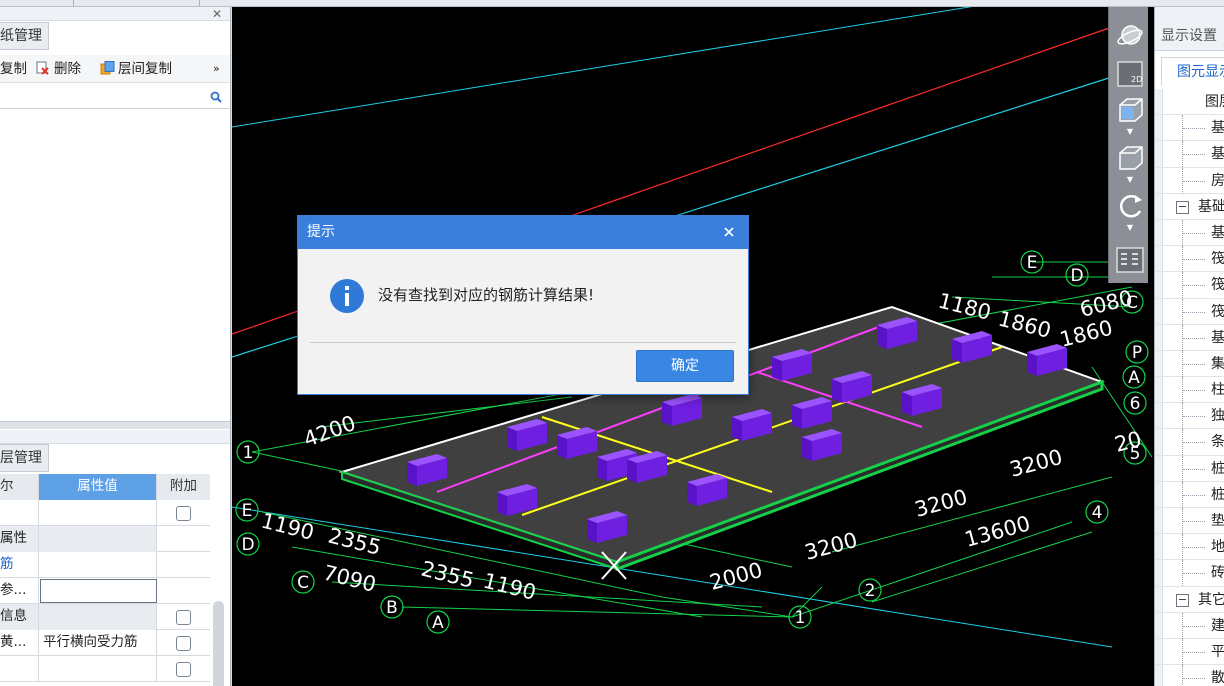  I want to click on table-row: 信息, so click(105, 617).